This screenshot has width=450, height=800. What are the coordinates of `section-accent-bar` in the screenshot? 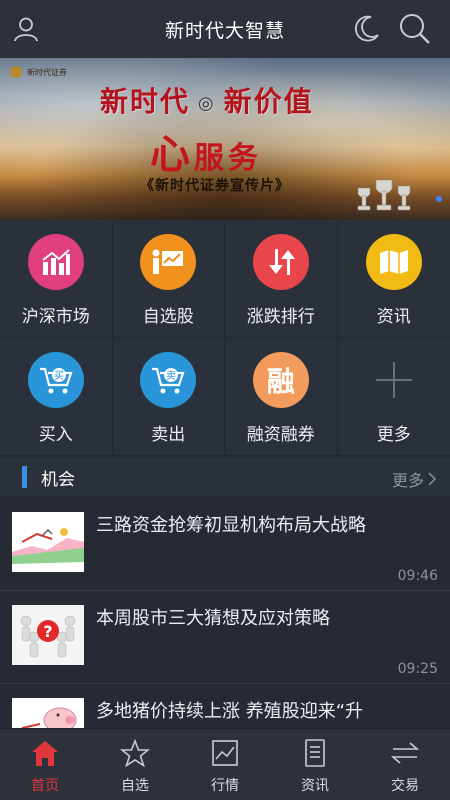 It's located at (24, 477).